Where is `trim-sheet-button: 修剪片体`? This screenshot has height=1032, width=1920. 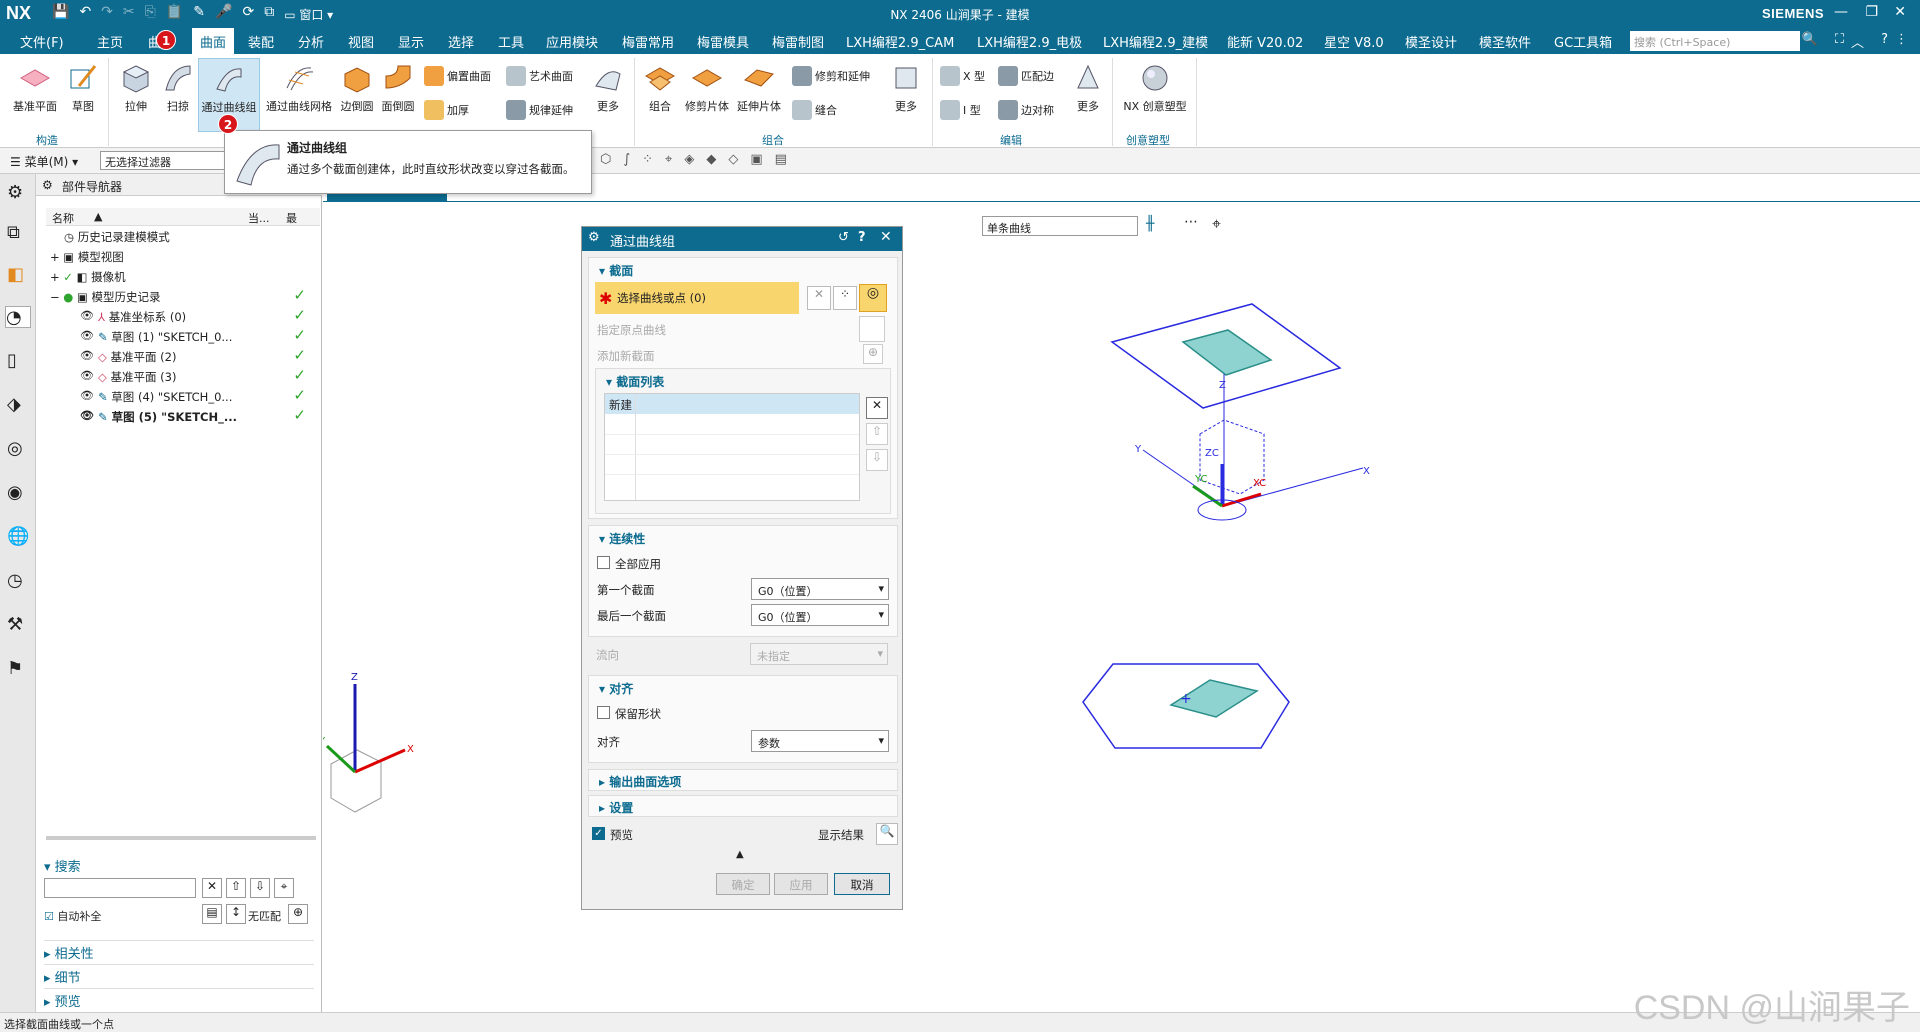 trim-sheet-button: 修剪片体 is located at coordinates (707, 88).